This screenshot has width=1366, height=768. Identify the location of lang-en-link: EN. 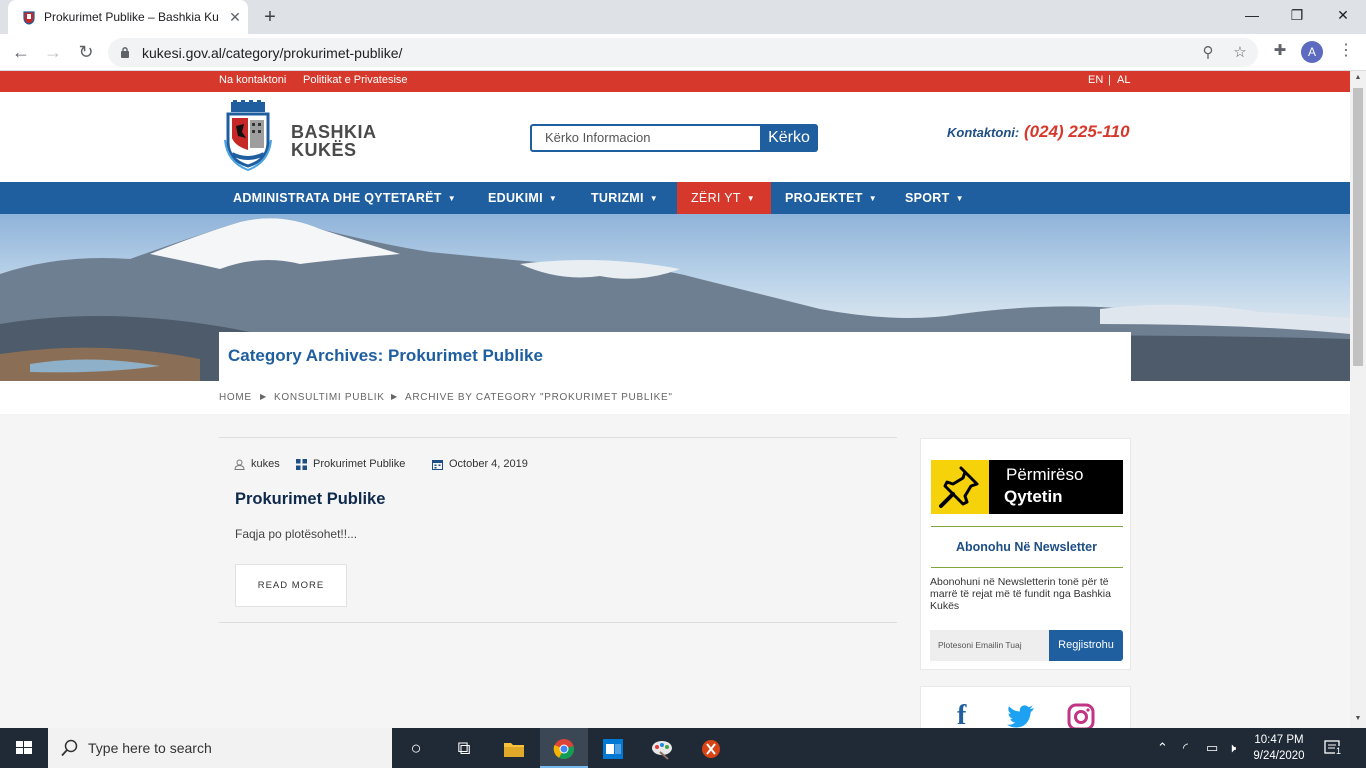
(1095, 80).